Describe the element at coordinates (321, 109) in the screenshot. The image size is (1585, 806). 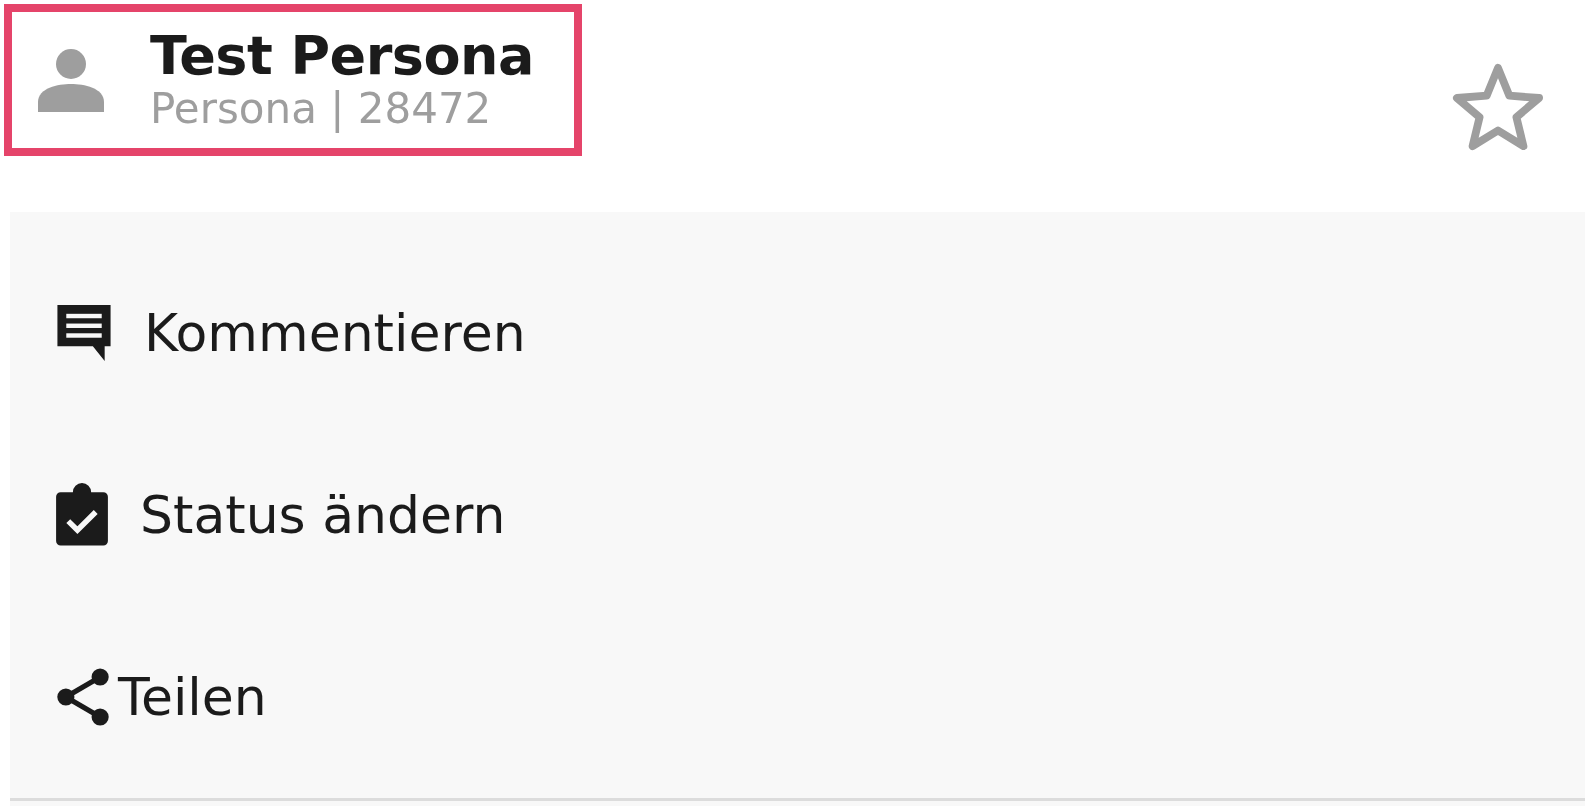
I see `persona-subtitle: Persona | 28472` at that location.